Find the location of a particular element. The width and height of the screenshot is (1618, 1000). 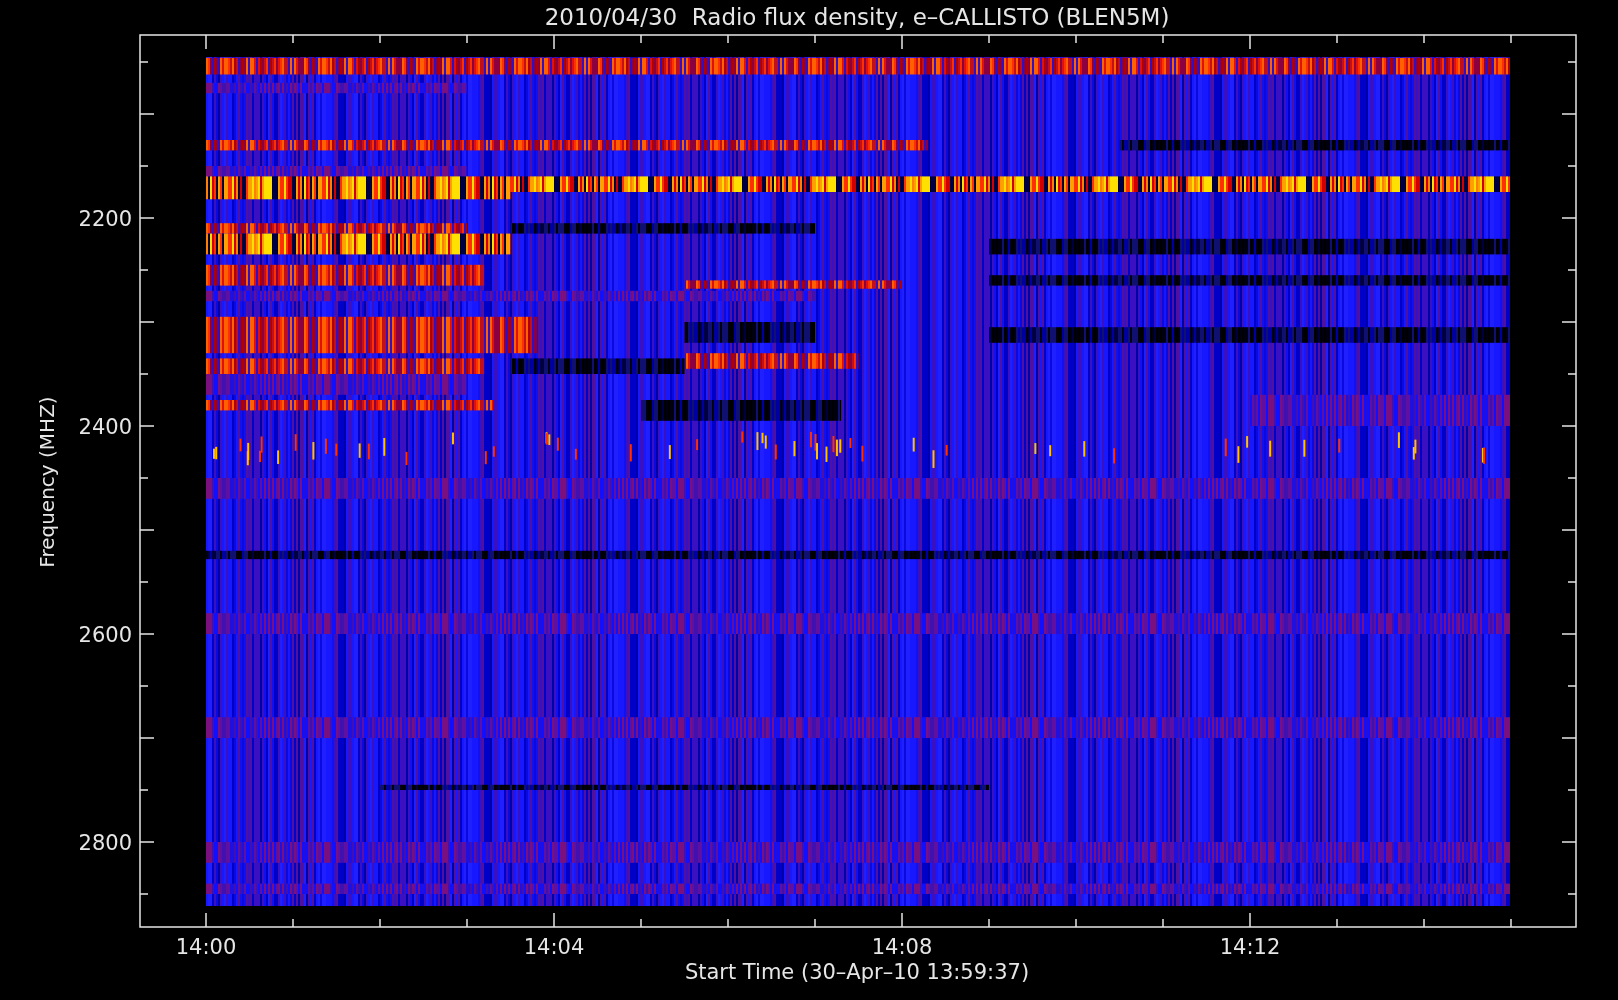

y-tick-label: 2800 is located at coordinates (105, 843).